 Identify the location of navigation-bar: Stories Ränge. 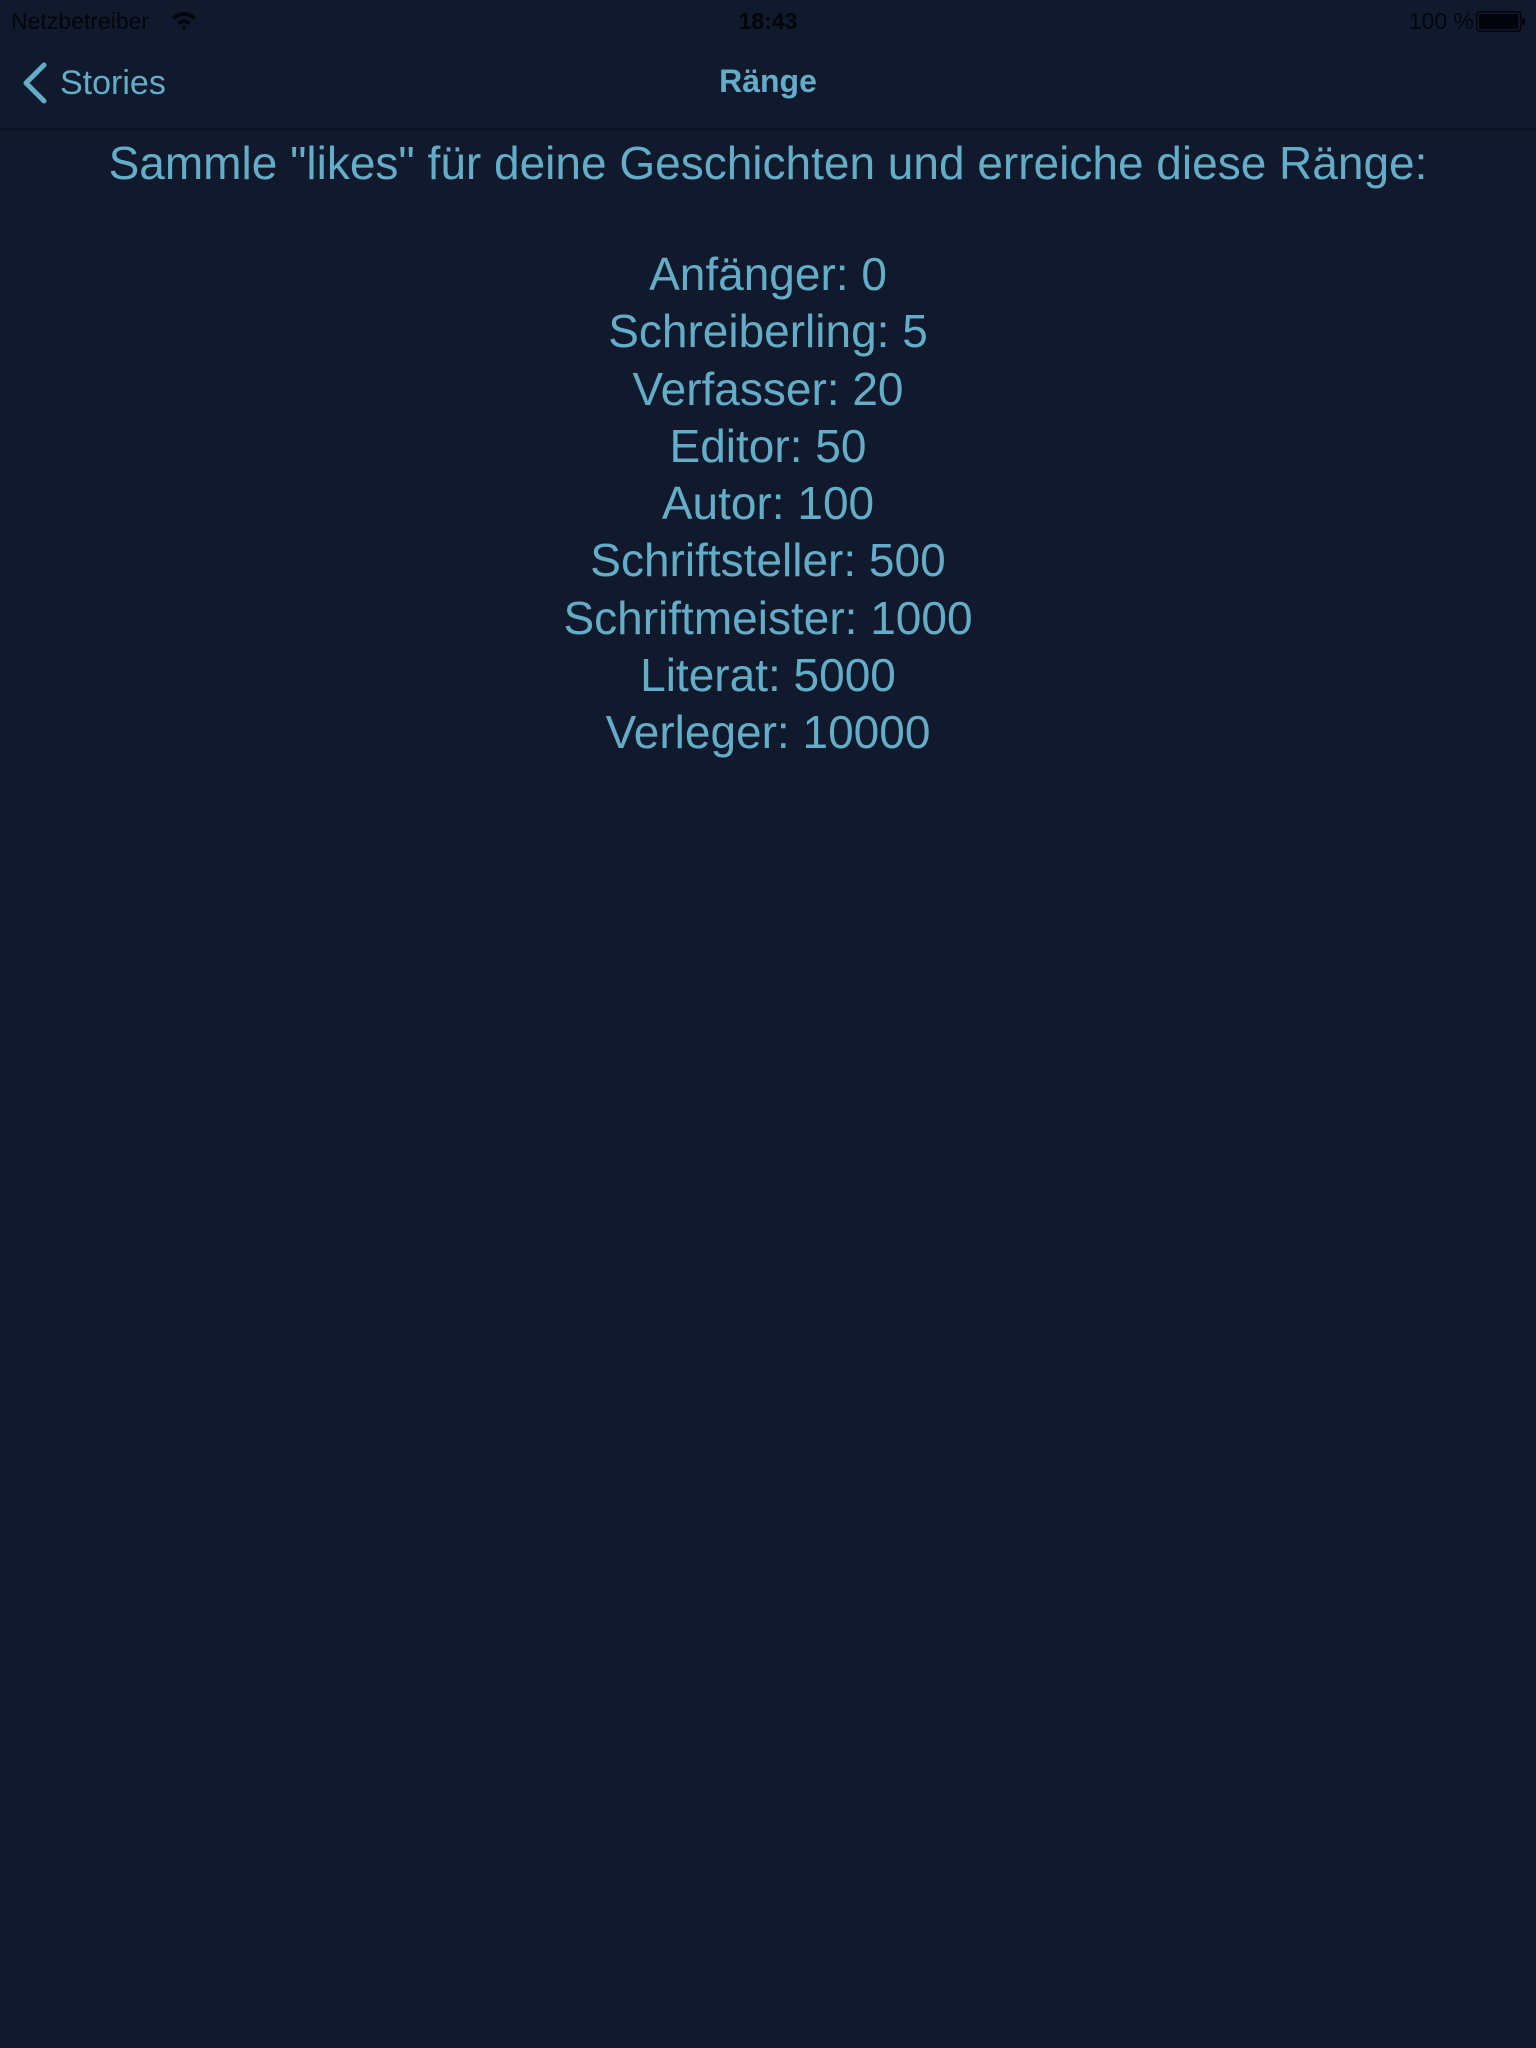
(768, 85).